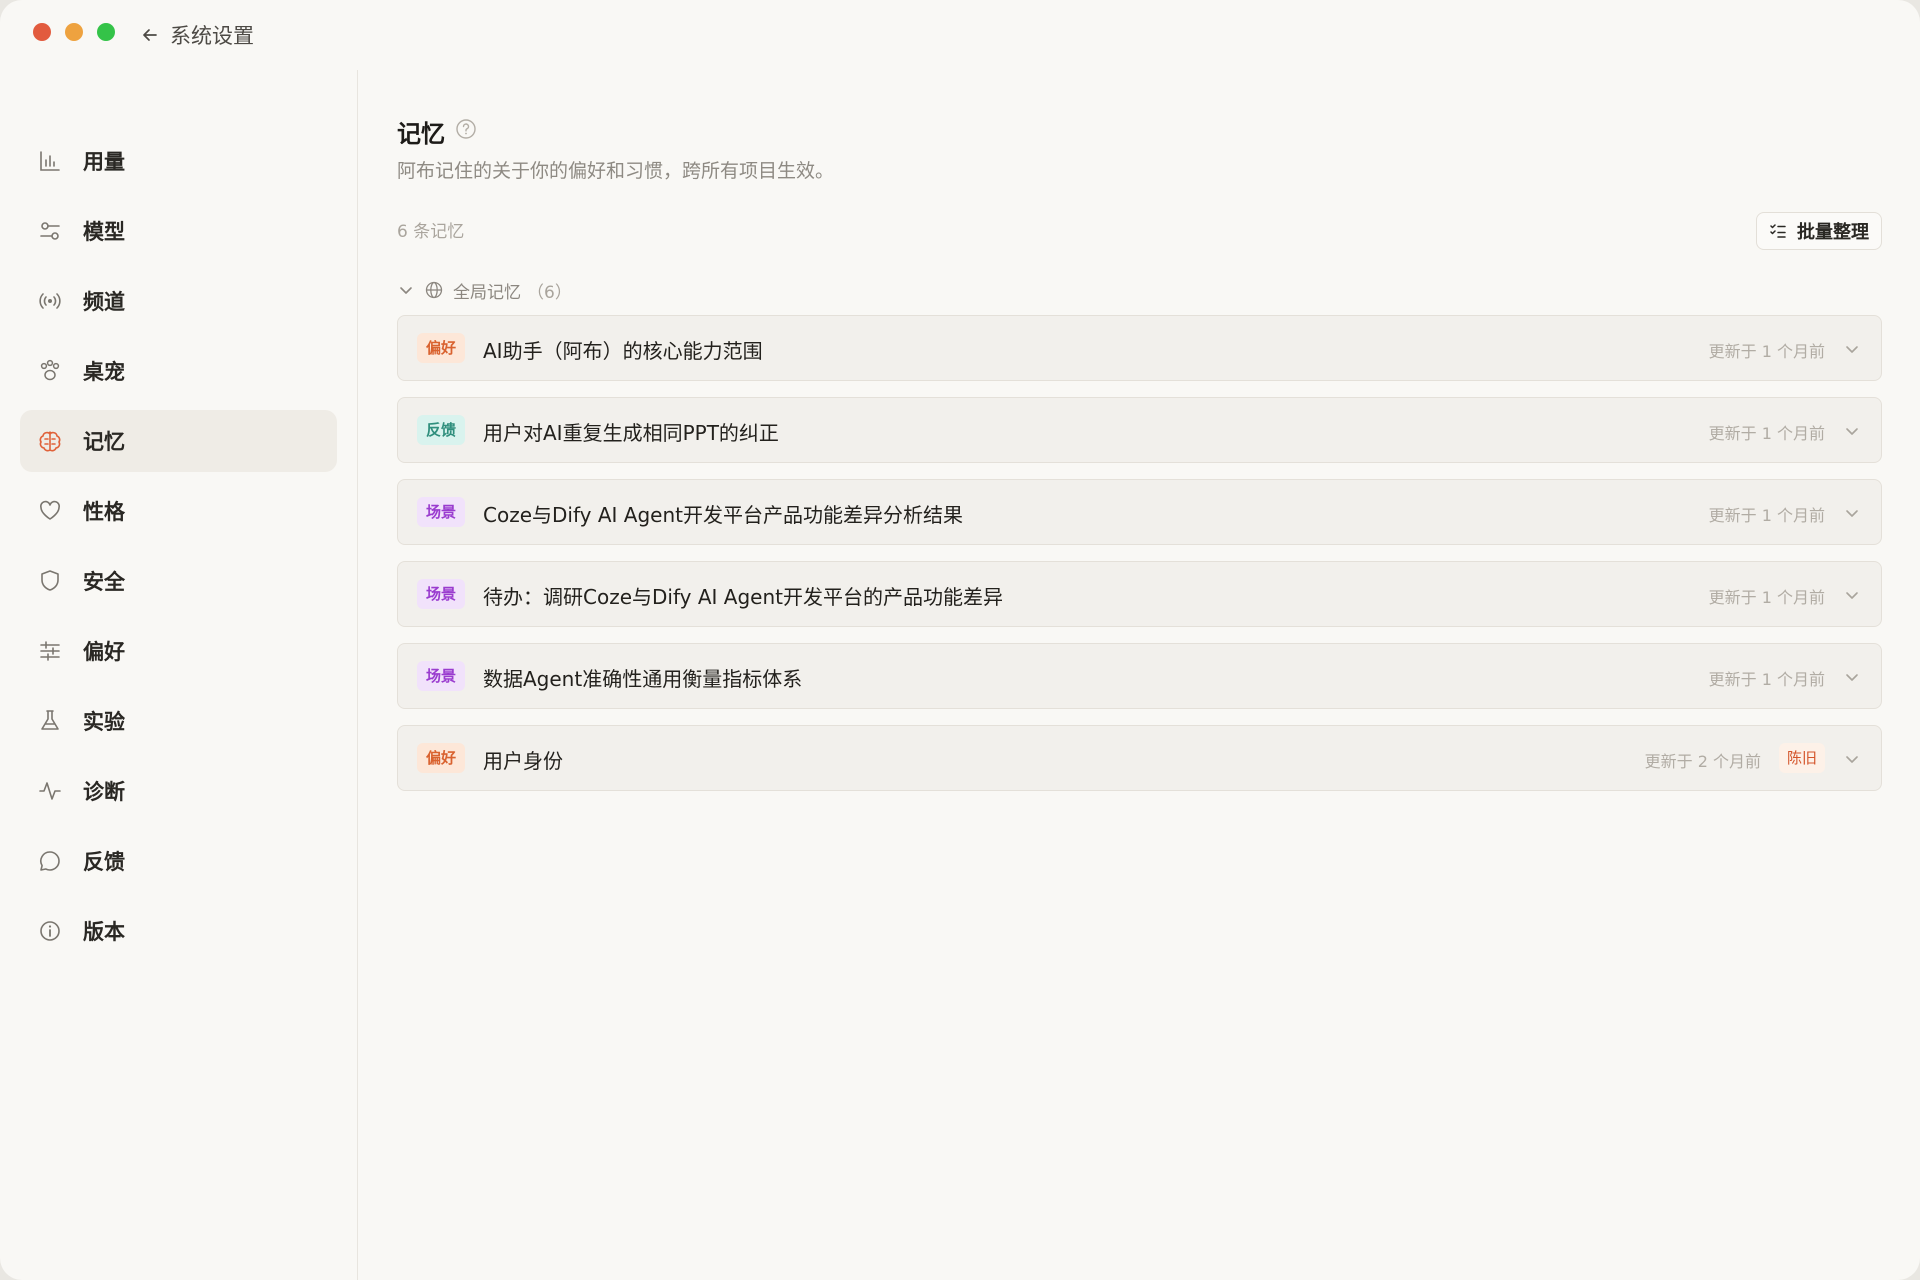  What do you see at coordinates (631, 433) in the screenshot?
I see `memory-title: 用户对AI重复生成相同PPT的纠正` at bounding box center [631, 433].